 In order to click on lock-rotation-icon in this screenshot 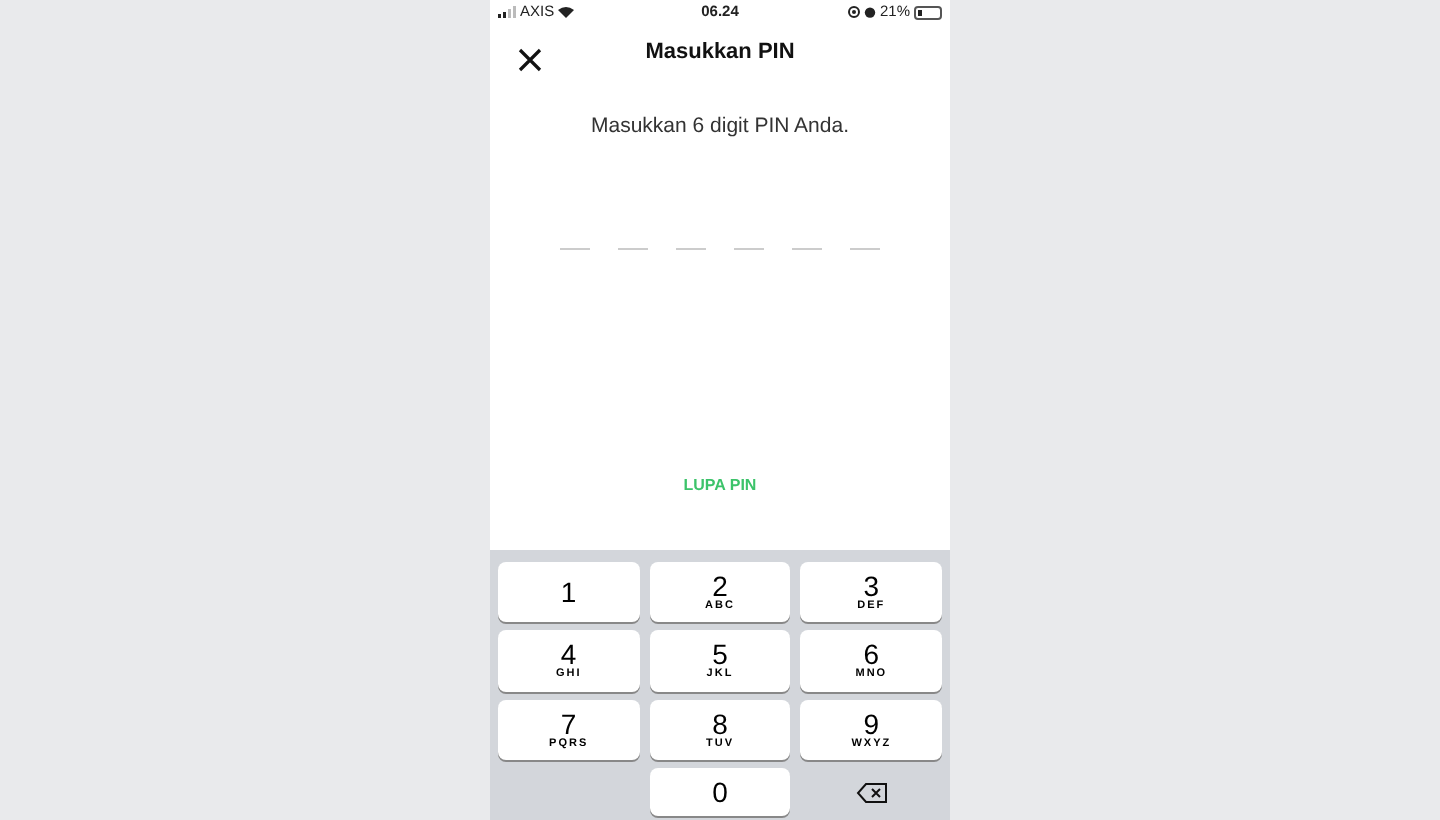, I will do `click(853, 12)`.